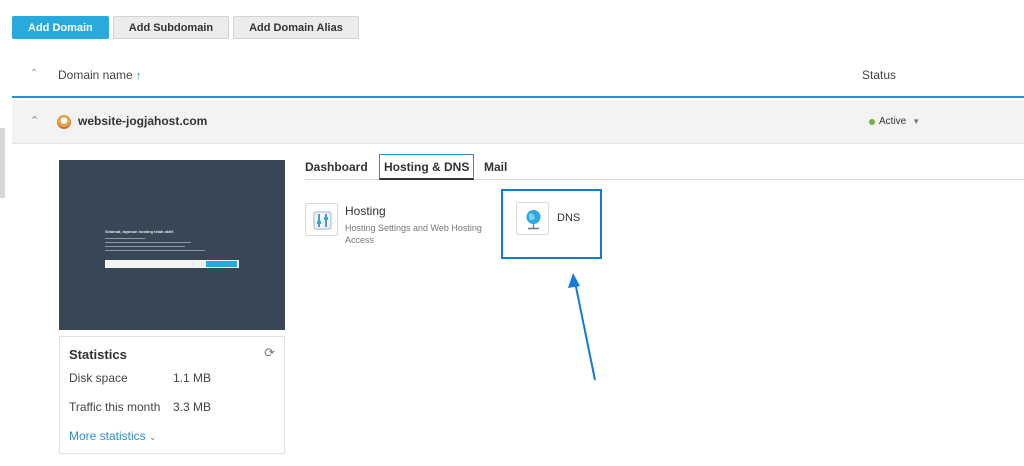 Image resolution: width=1024 pixels, height=466 pixels. What do you see at coordinates (98, 354) in the screenshot?
I see `statistics-title: Statistics` at bounding box center [98, 354].